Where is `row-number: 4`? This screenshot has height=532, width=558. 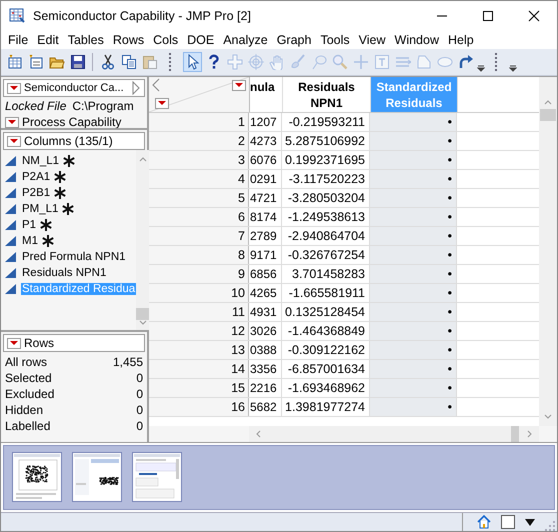 row-number: 4 is located at coordinates (199, 179).